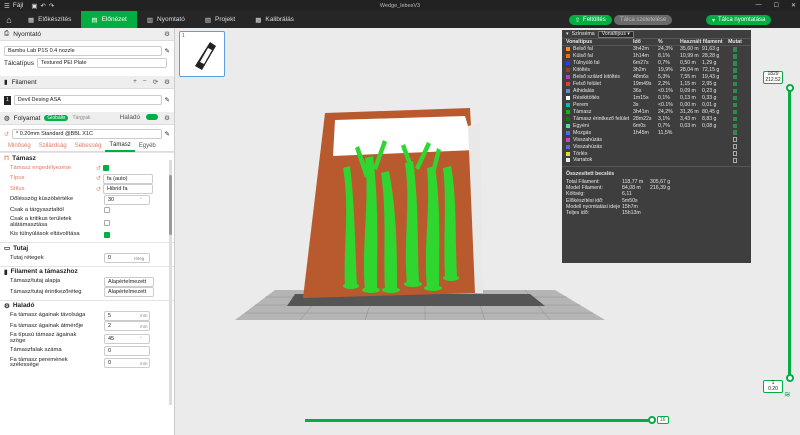  What do you see at coordinates (789, 88) in the screenshot?
I see `layer-slider-top-handle` at bounding box center [789, 88].